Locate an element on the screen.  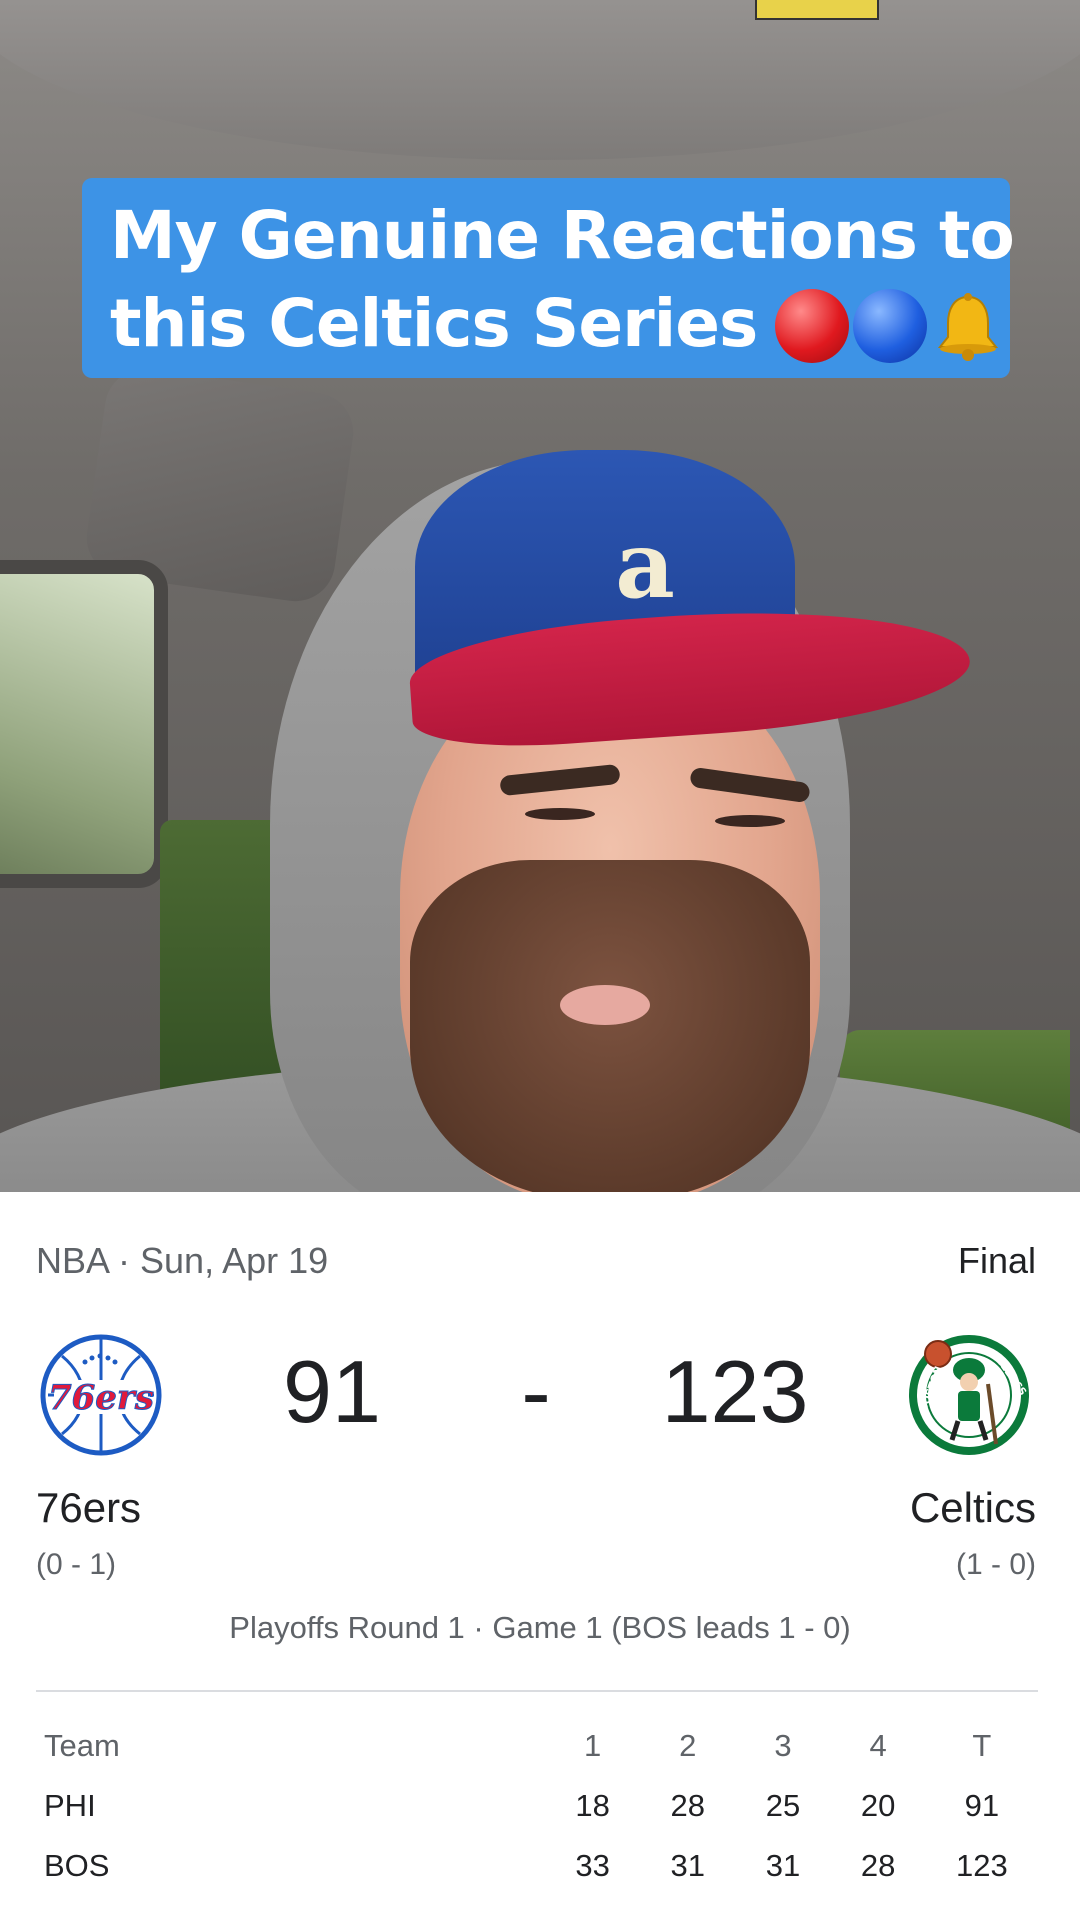
car-window-left is located at coordinates (84, 724).